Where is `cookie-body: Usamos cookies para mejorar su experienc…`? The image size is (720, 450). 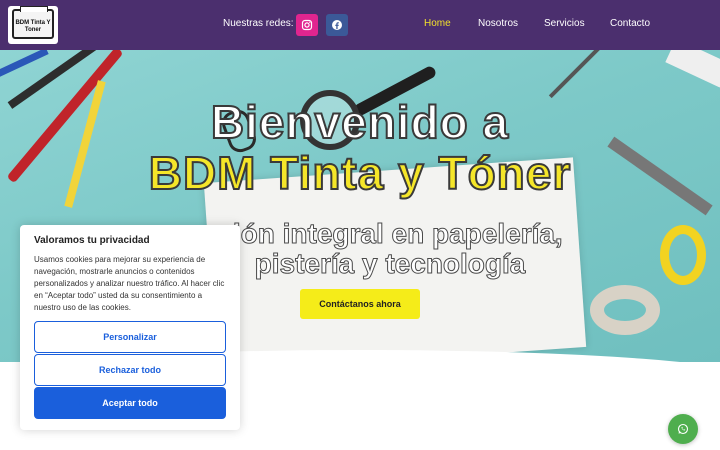 cookie-body: Usamos cookies para mejorar su experienc… is located at coordinates (129, 283).